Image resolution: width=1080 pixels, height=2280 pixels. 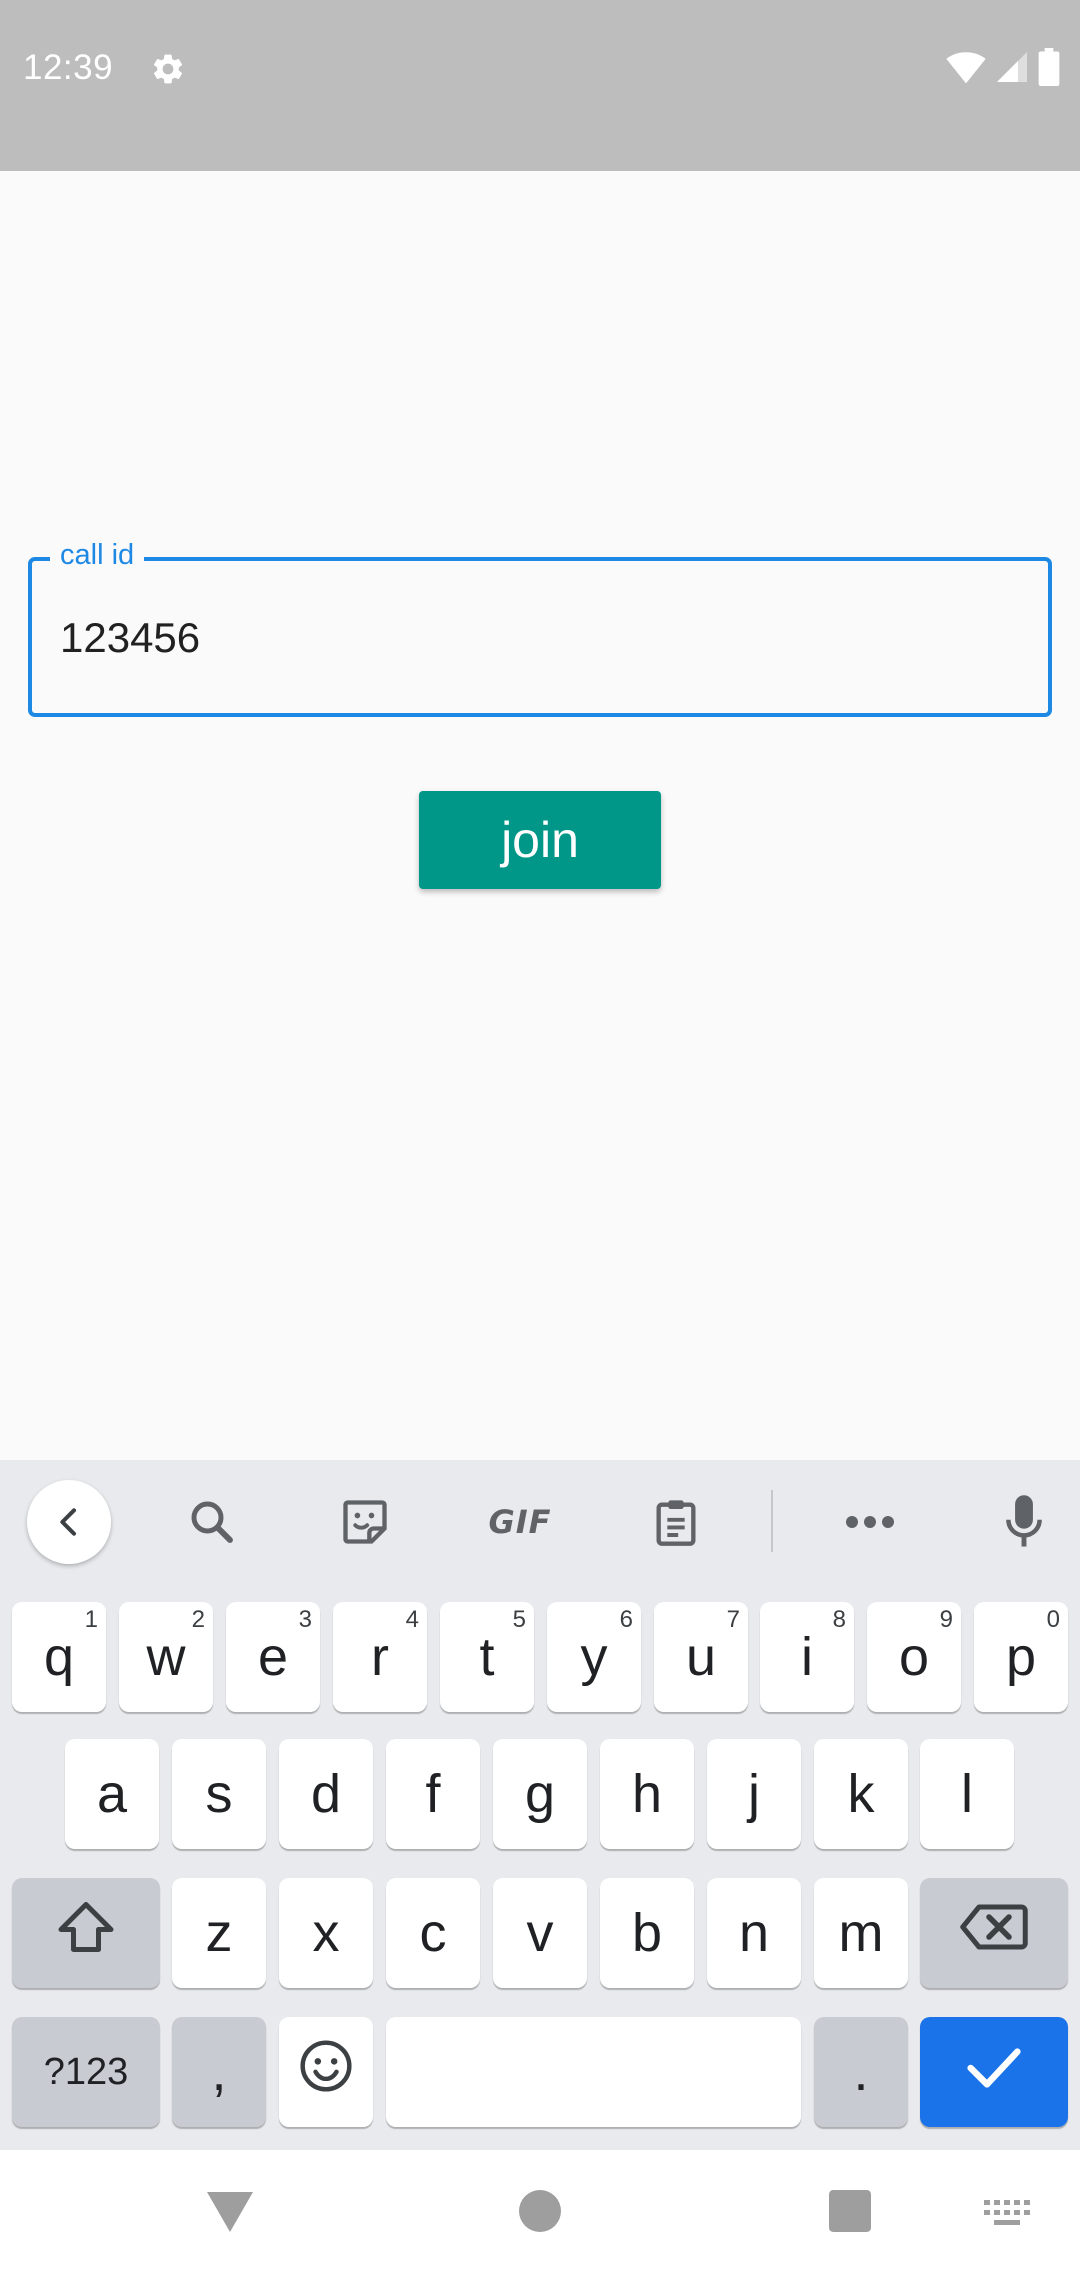 I want to click on key-label: j, so click(x=754, y=1794).